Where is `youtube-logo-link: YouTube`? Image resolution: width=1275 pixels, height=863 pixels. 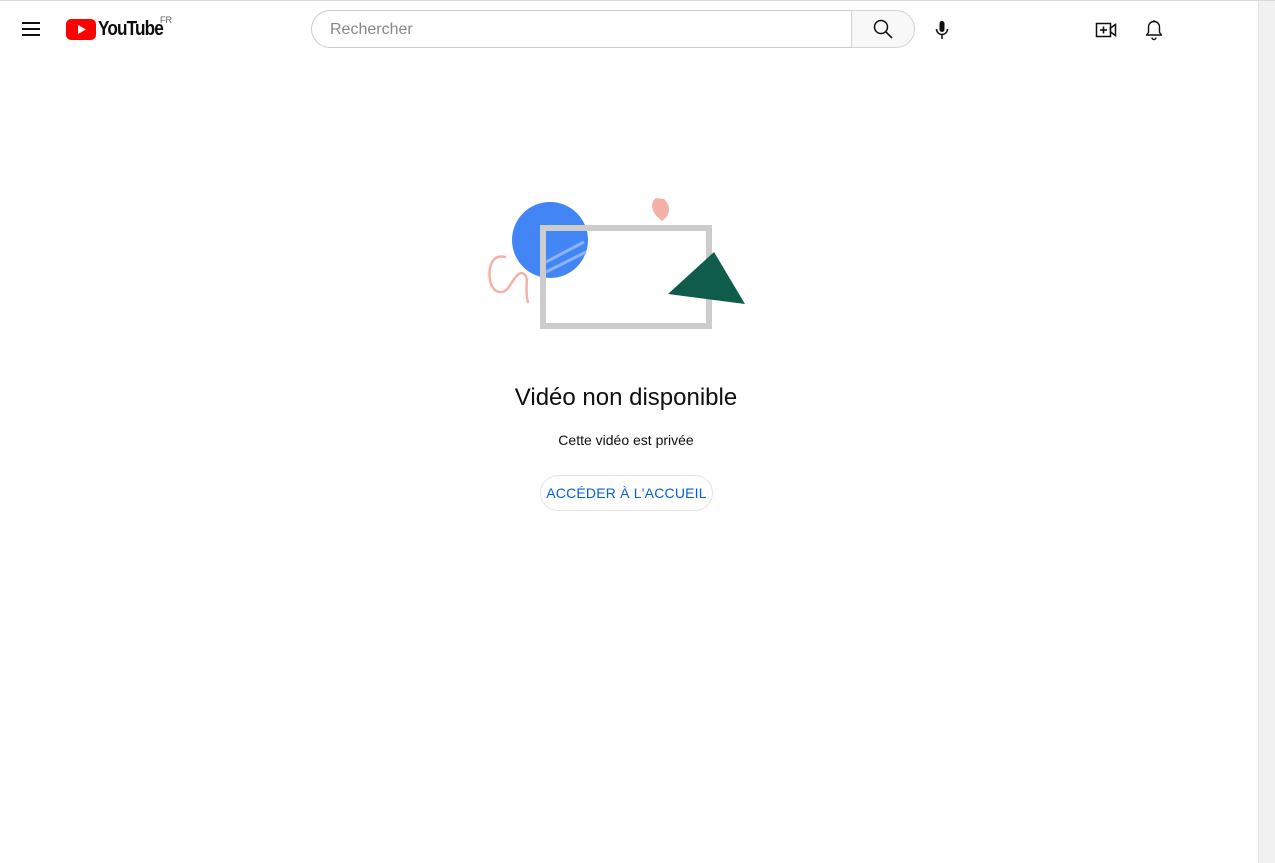
youtube-logo-link: YouTube is located at coordinates (120, 29).